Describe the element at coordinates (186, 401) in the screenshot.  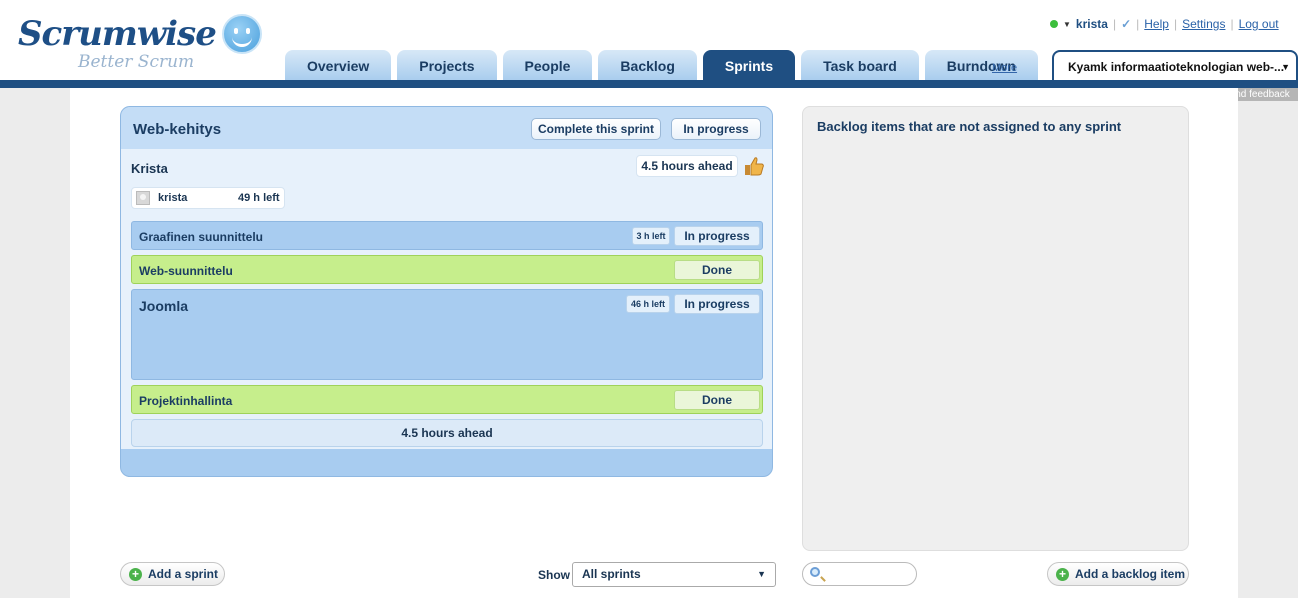
I see `item-title: Projektinhallinta` at that location.